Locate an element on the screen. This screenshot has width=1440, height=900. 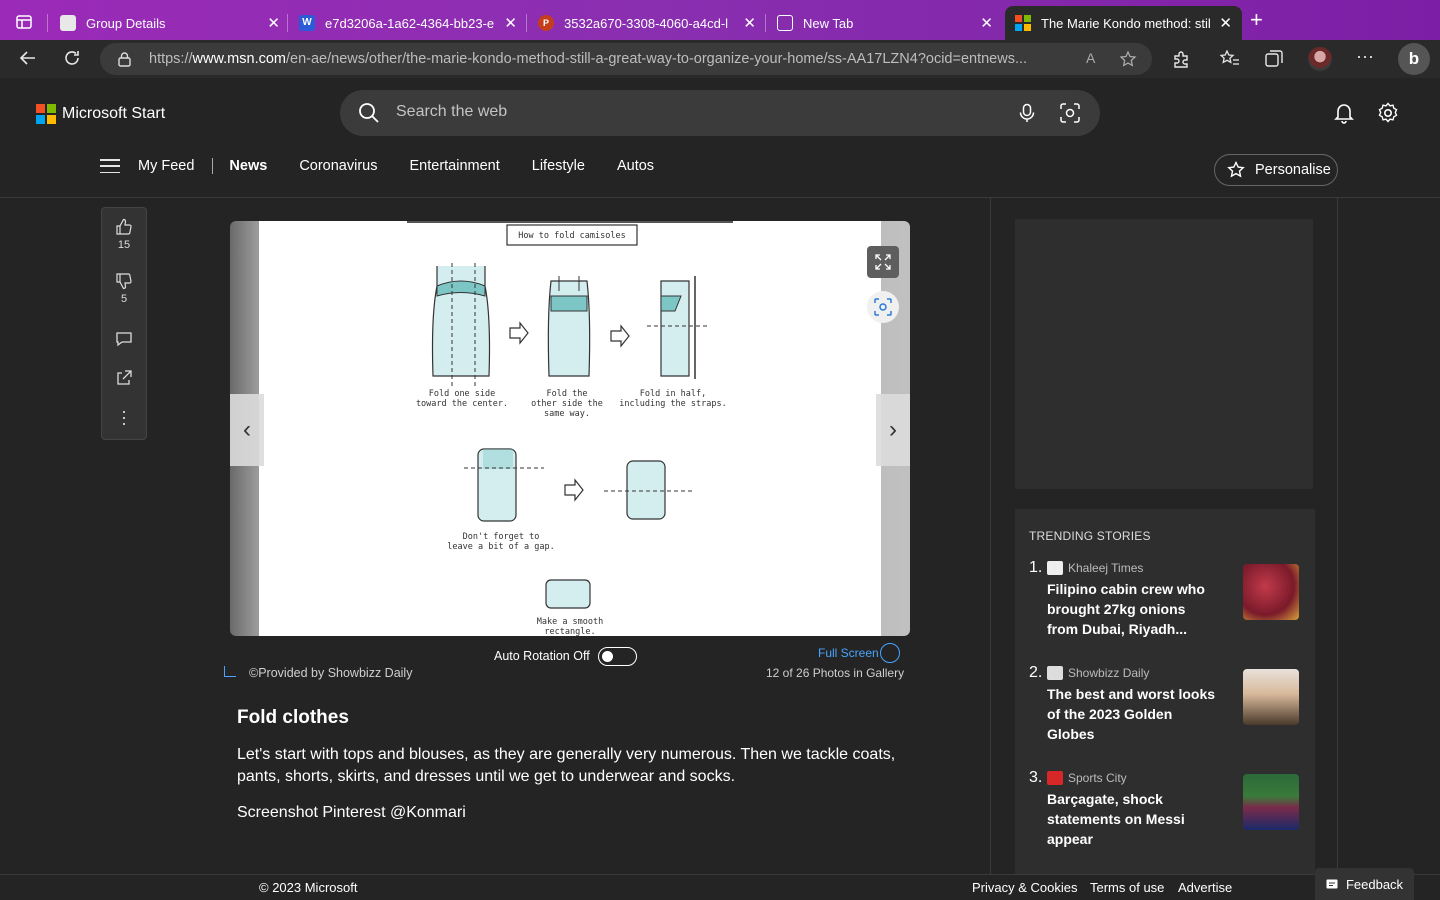
svg-text: Fold in half, is located at coordinates (673, 394).